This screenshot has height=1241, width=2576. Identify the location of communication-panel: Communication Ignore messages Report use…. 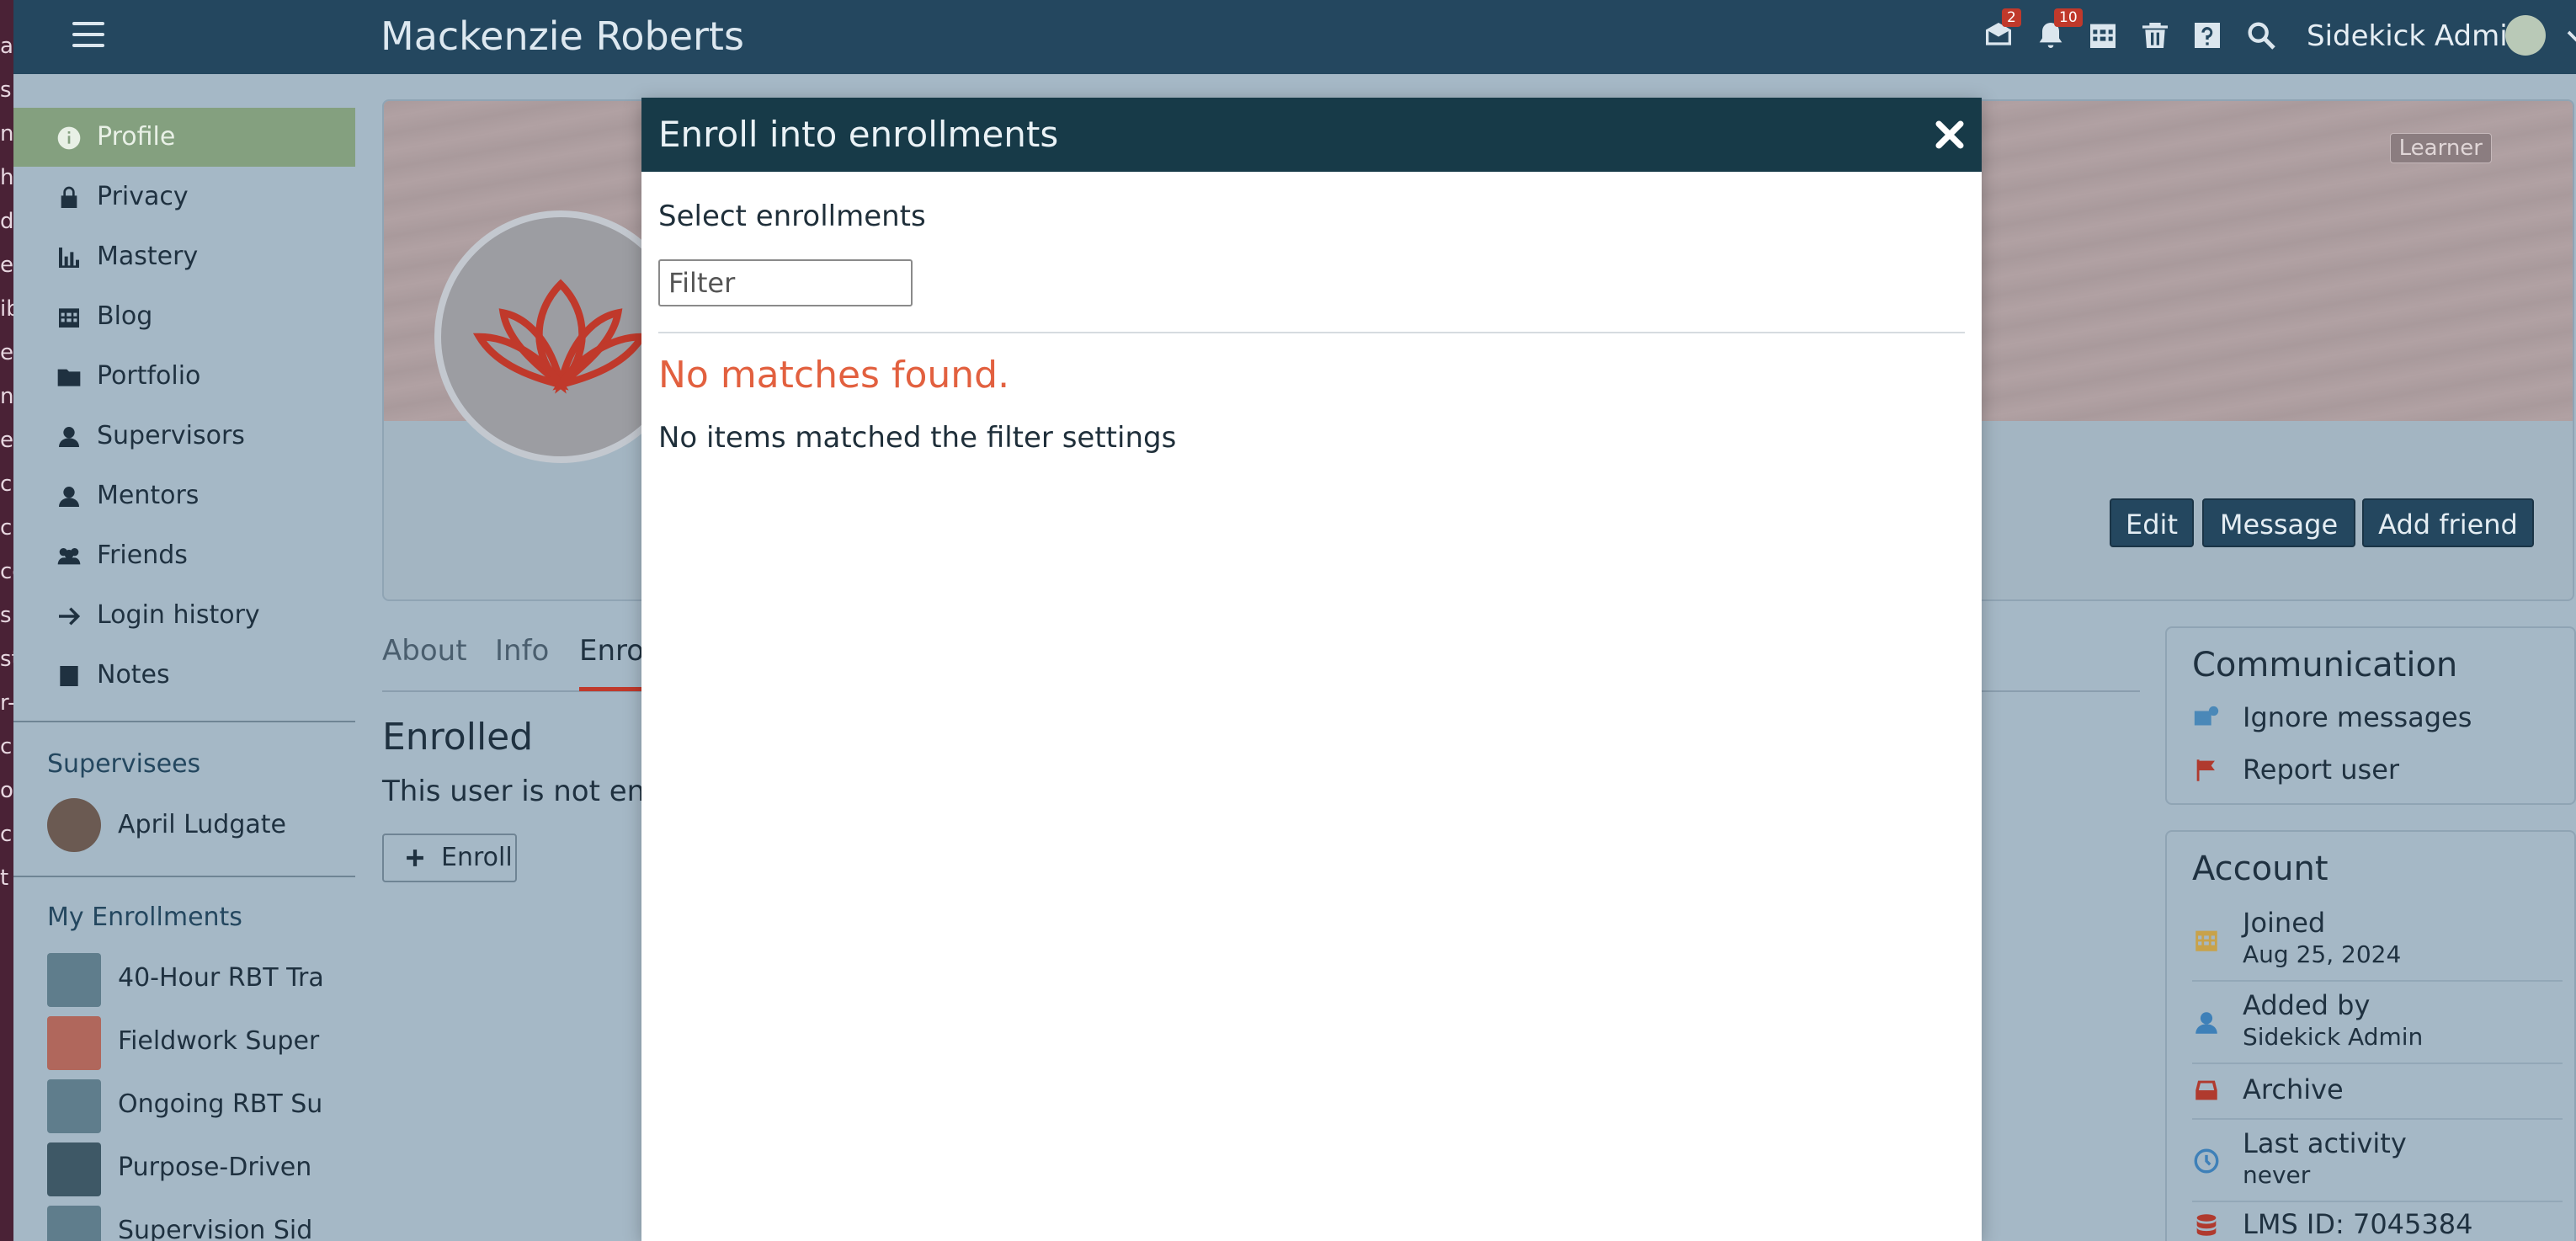
(2370, 715).